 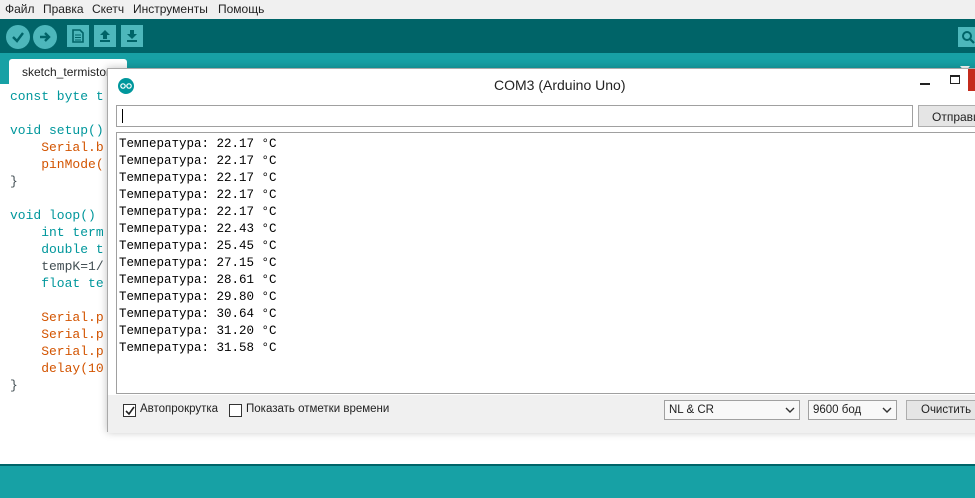 What do you see at coordinates (126, 86) in the screenshot?
I see `arduino-logo-icon` at bounding box center [126, 86].